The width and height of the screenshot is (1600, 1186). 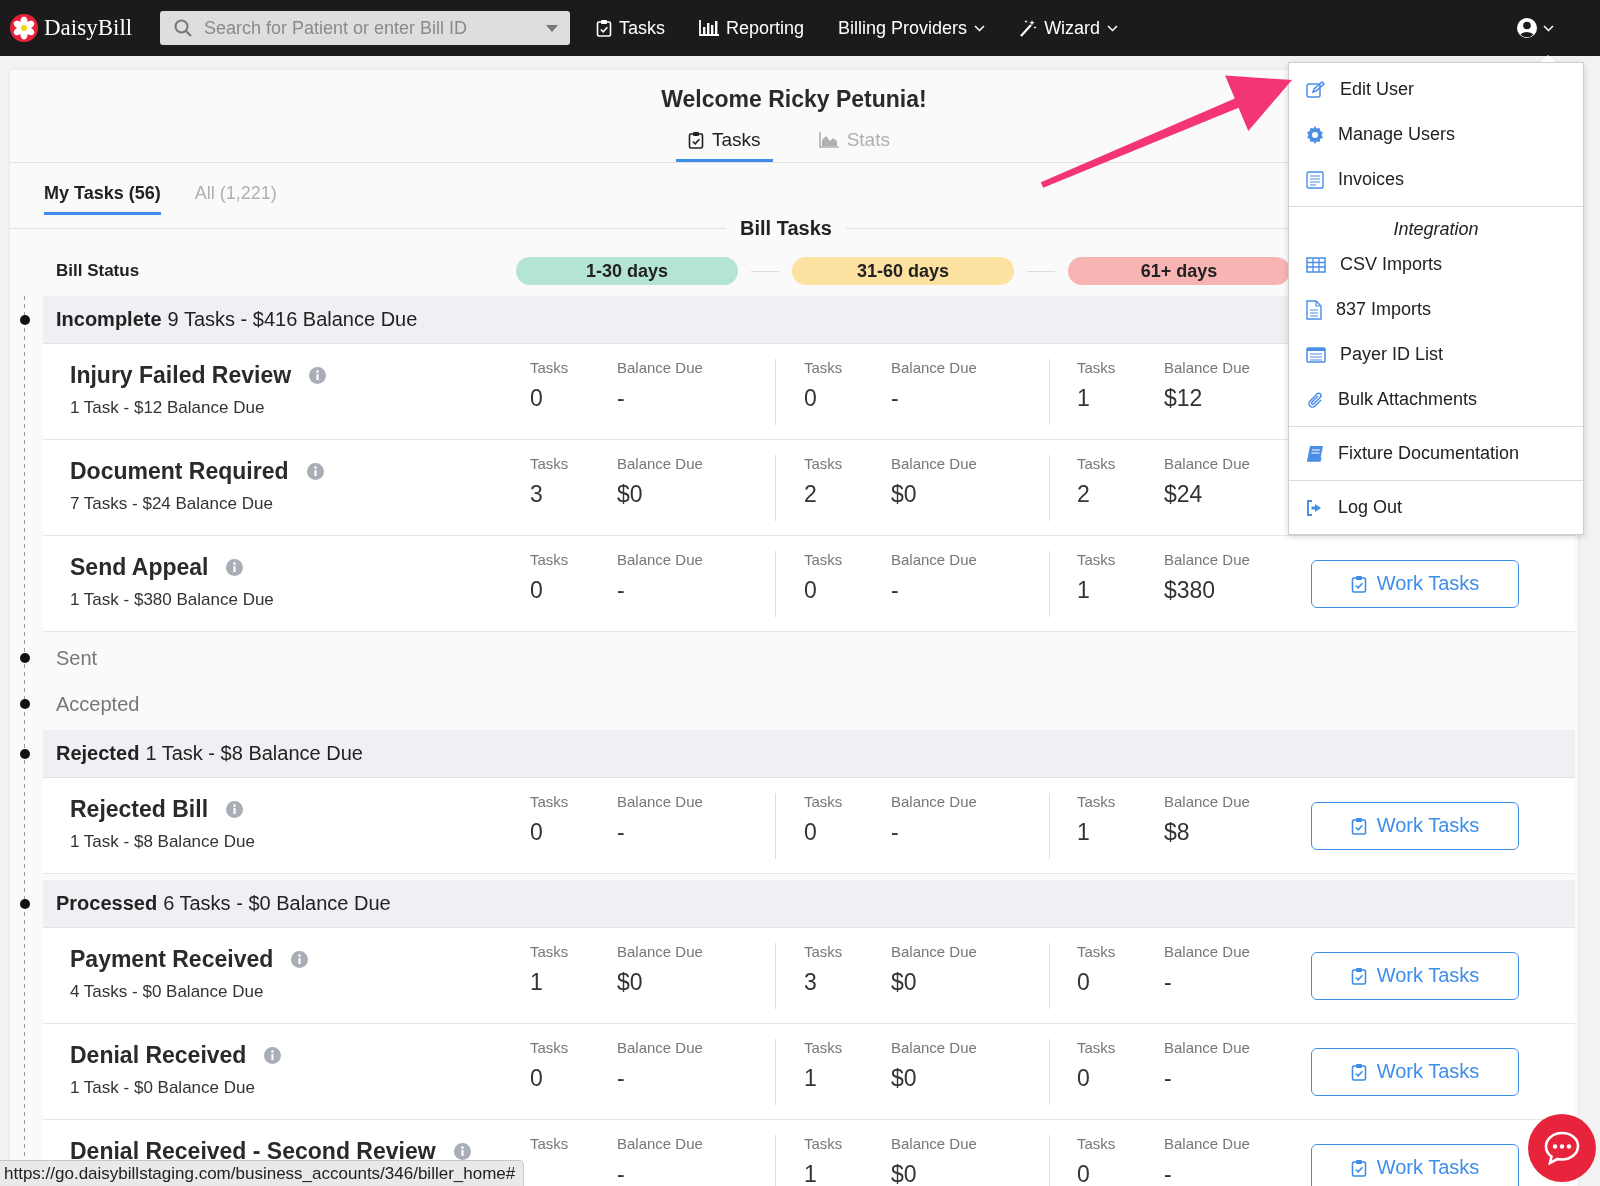 I want to click on menu-item: CSV Imports, so click(x=1436, y=264).